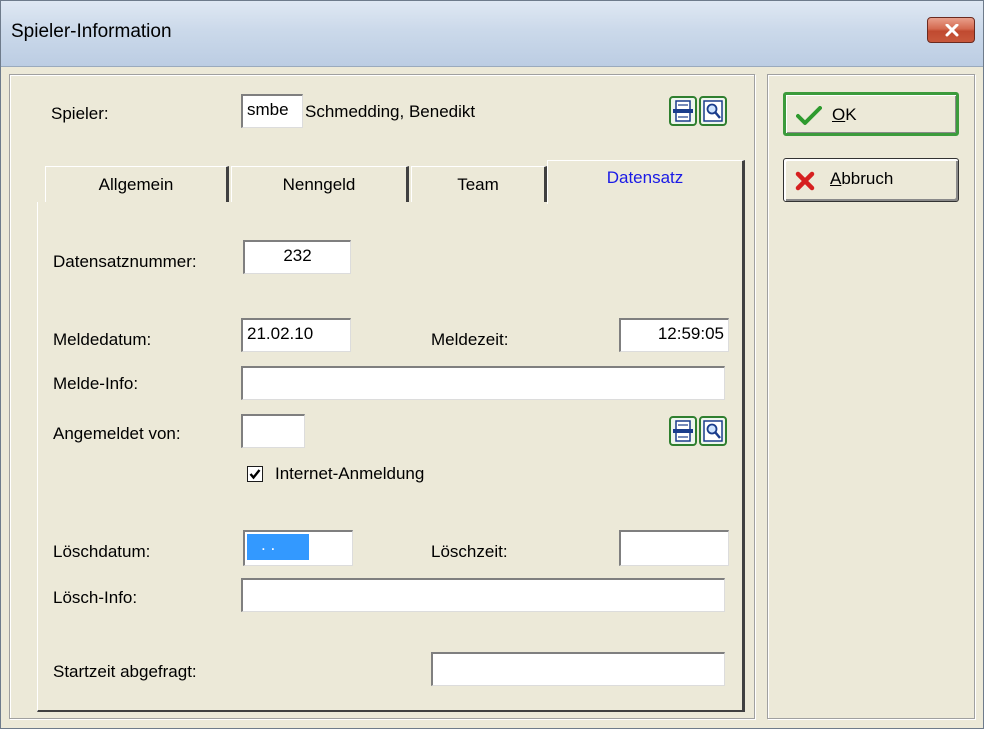  What do you see at coordinates (125, 671) in the screenshot?
I see `start-query-label: Startzeit abgefragt:` at bounding box center [125, 671].